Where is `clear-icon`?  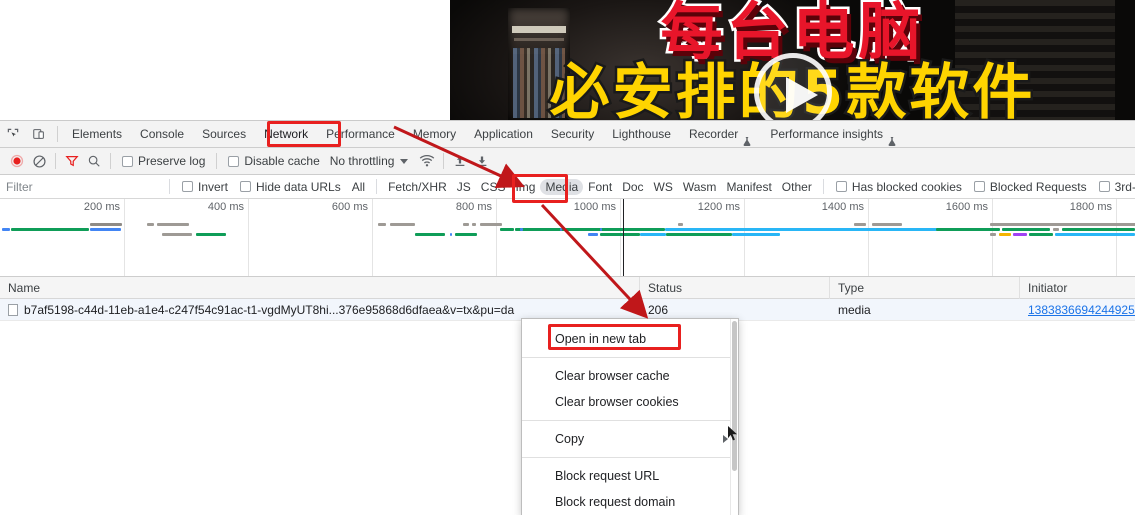 clear-icon is located at coordinates (39, 161).